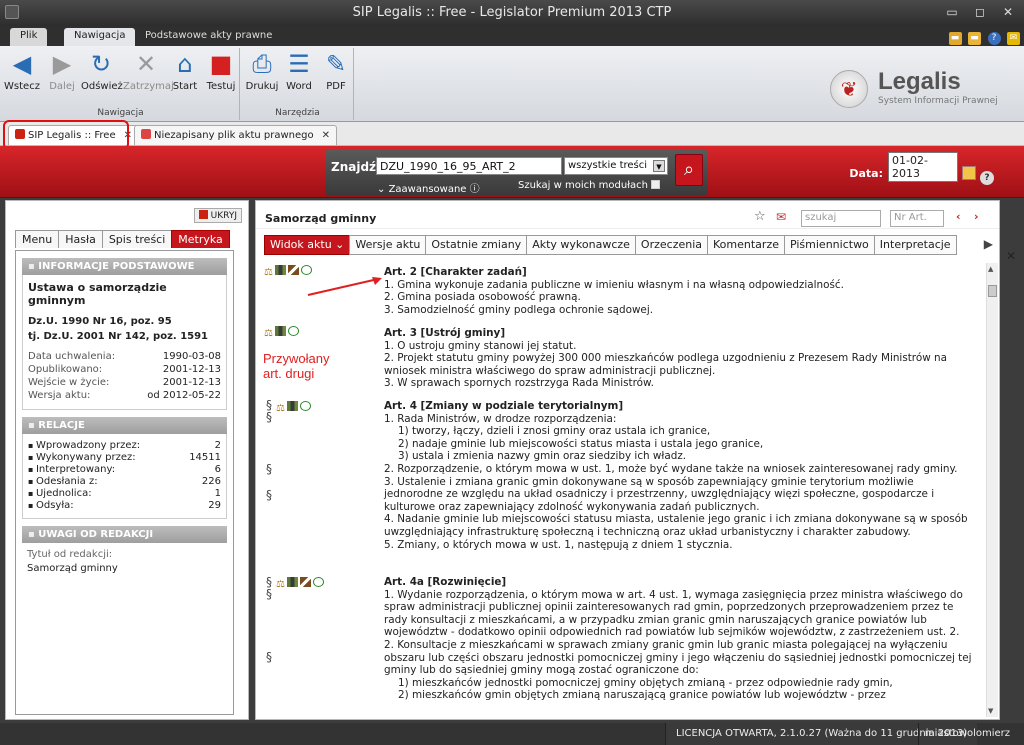 Image resolution: width=1024 pixels, height=745 pixels. I want to click on relation-row: Odesłania z: 226, so click(124, 481).